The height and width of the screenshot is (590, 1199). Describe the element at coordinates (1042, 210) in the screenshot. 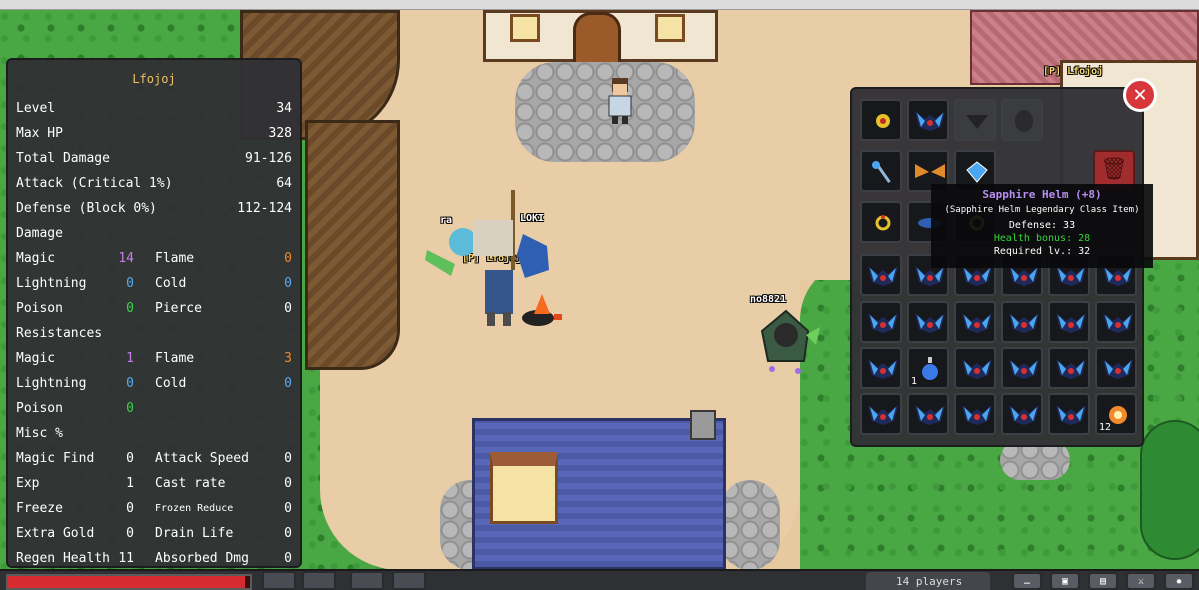

I see `tooltip-item-class: (Sapphire Helm Legendary Class Item)` at that location.